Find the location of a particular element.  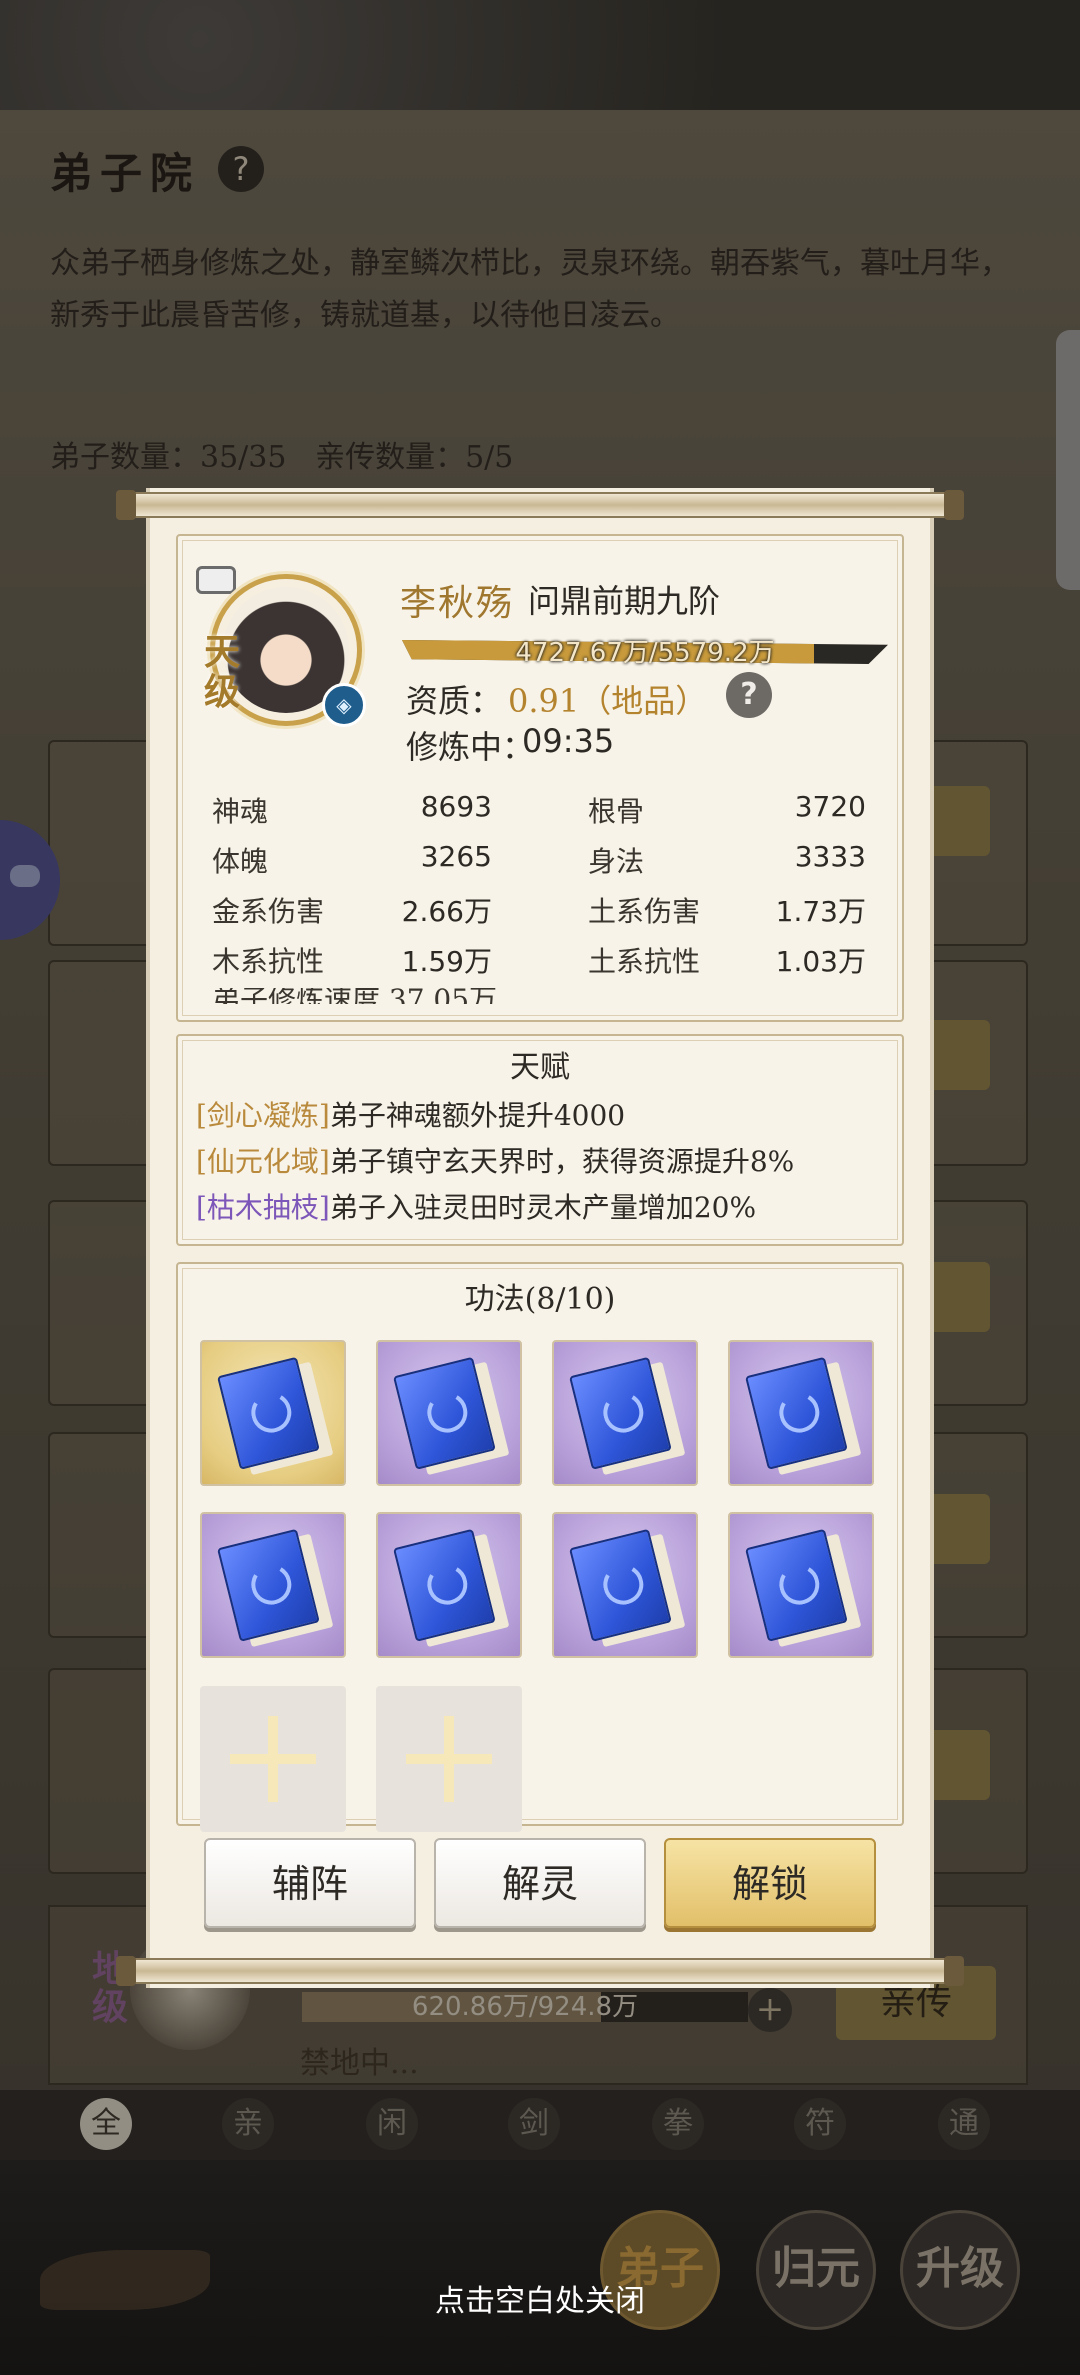

talent-title: 天赋 is located at coordinates (540, 1067).